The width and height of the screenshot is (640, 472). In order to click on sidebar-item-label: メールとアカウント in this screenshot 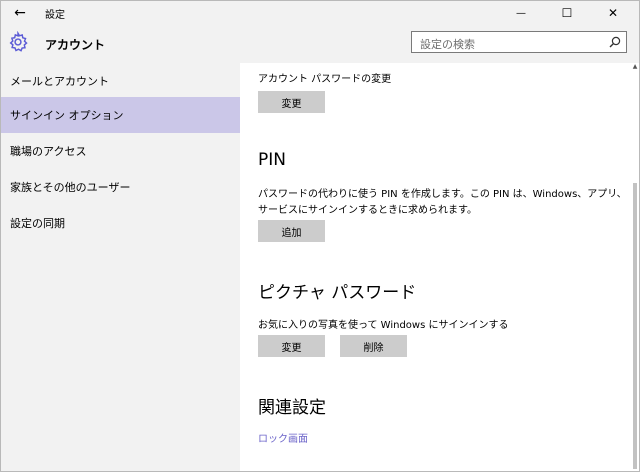, I will do `click(59, 81)`.